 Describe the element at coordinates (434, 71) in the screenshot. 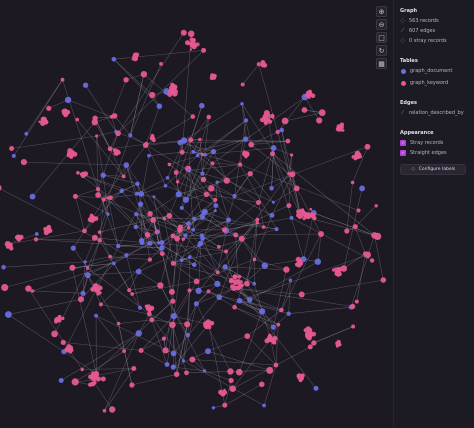

I see `table-item-graph-document: graph_document` at that location.